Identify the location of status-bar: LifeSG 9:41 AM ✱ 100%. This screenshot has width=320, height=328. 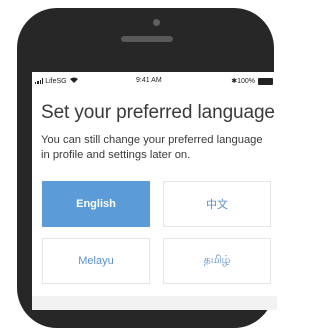
(154, 79).